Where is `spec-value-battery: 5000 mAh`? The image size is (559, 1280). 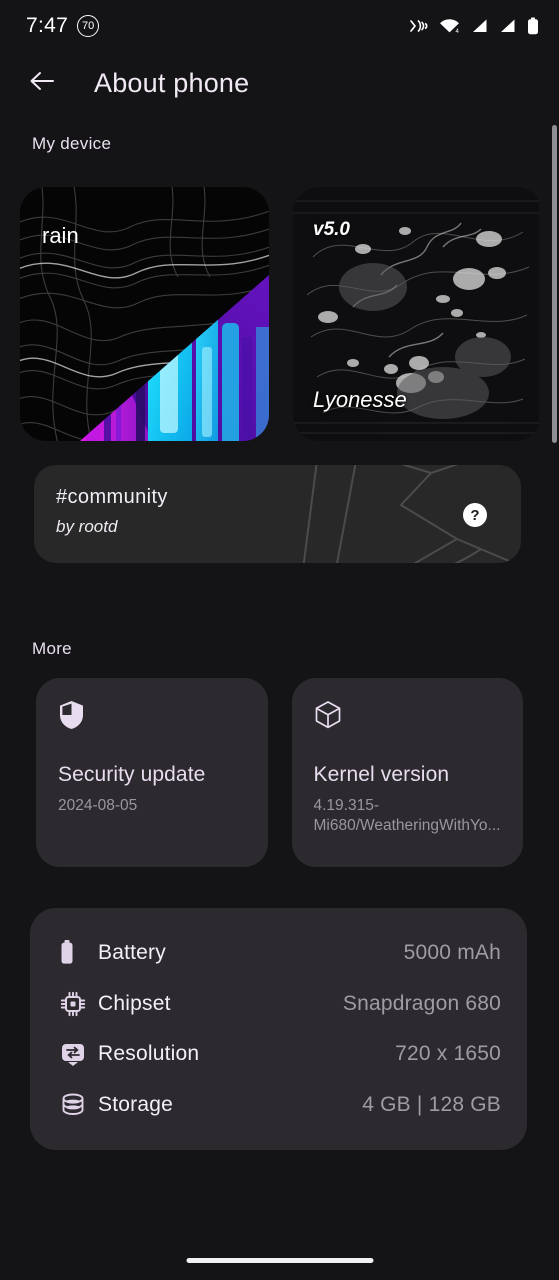
spec-value-battery: 5000 mAh is located at coordinates (452, 953).